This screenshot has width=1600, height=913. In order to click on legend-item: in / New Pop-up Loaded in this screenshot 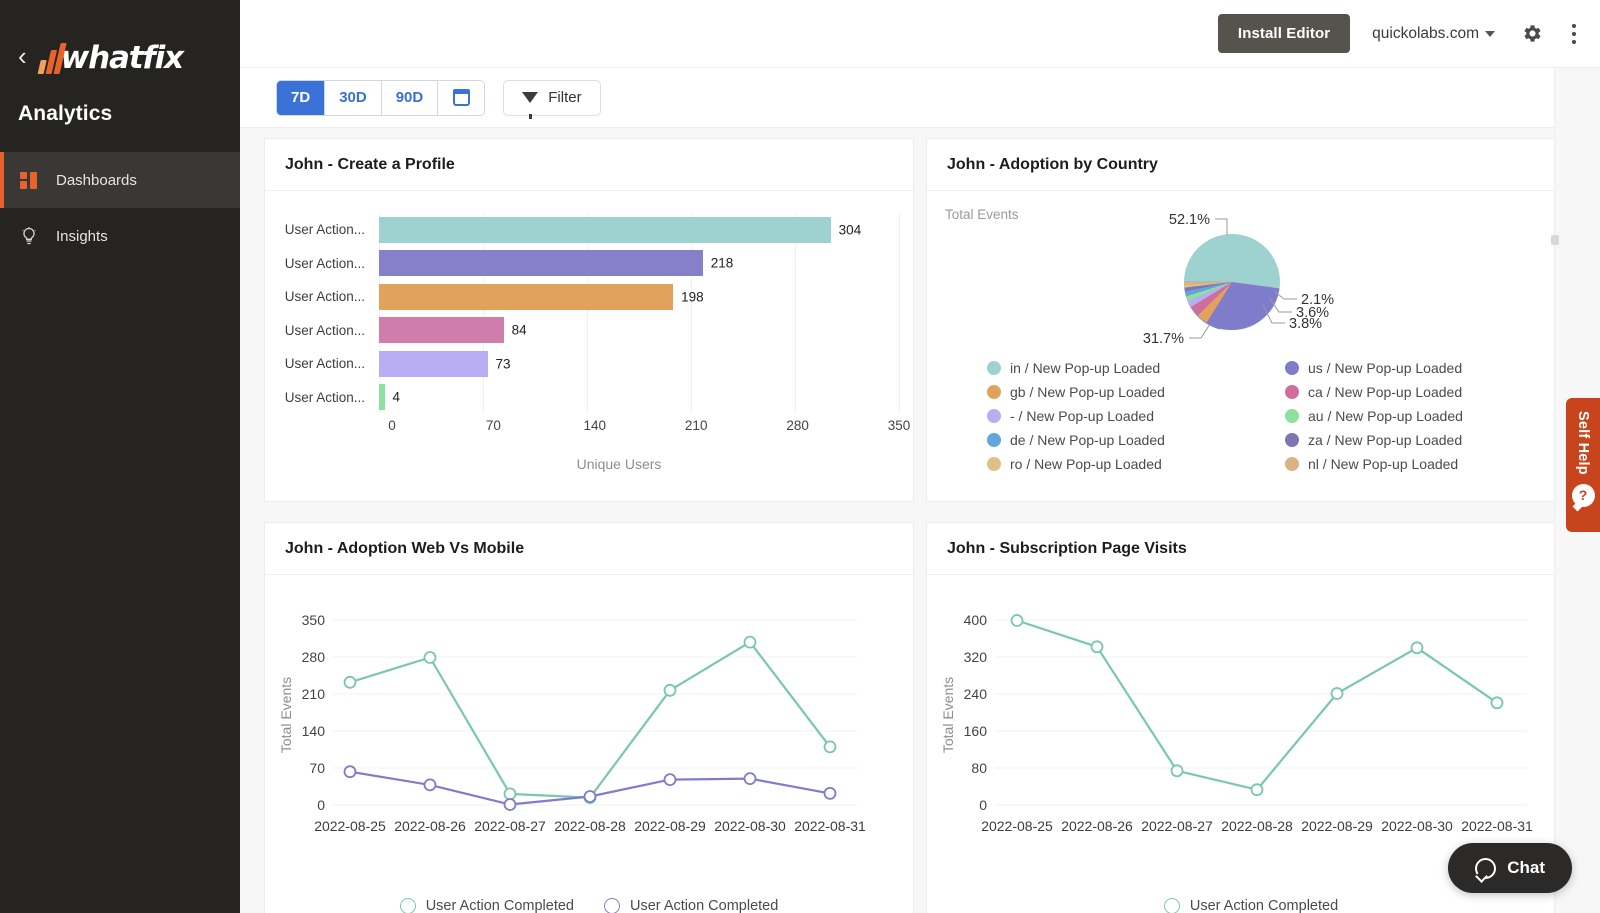, I will do `click(1127, 368)`.